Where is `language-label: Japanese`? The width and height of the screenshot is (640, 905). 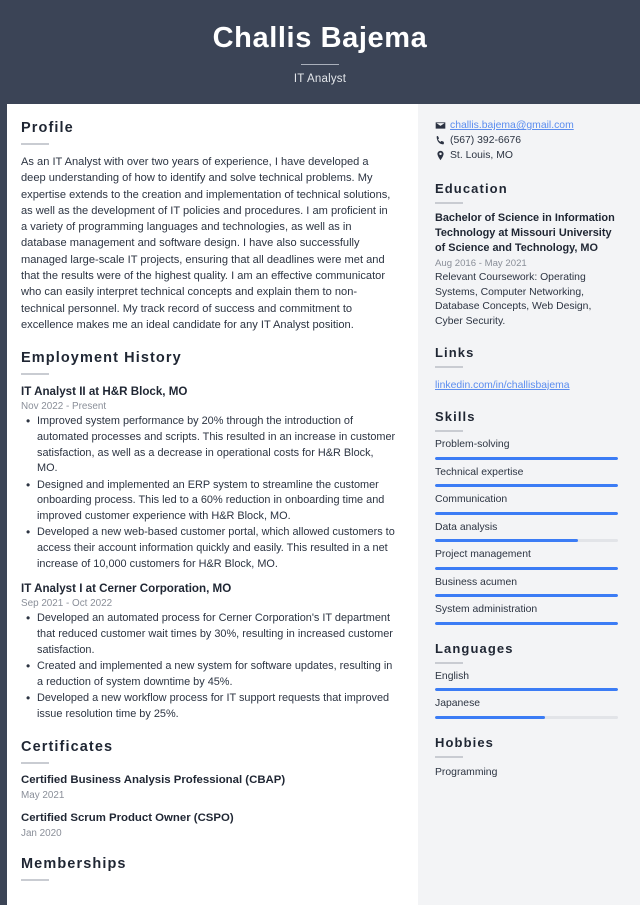
language-label: Japanese is located at coordinates (458, 704).